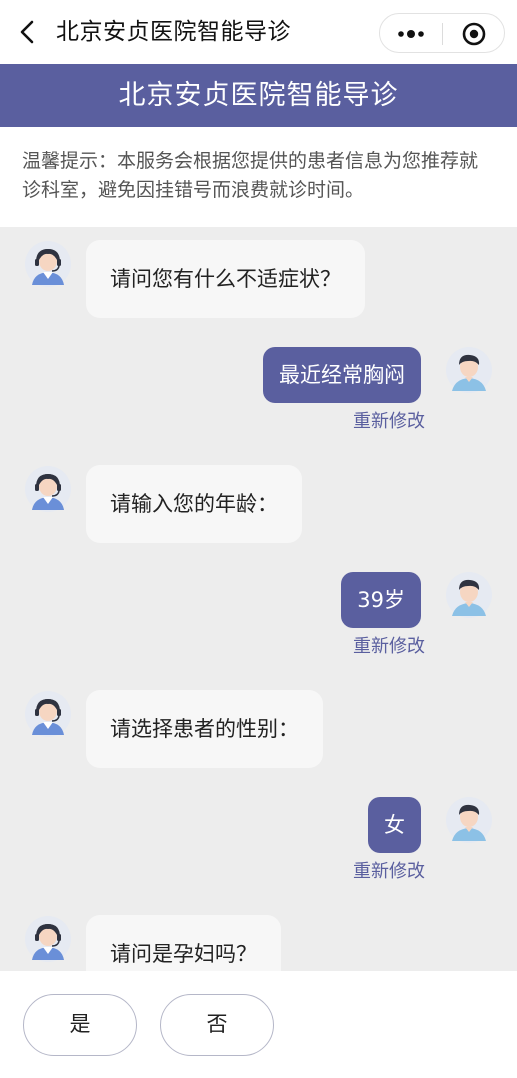 The width and height of the screenshot is (517, 1078). I want to click on user-message: 女, so click(394, 825).